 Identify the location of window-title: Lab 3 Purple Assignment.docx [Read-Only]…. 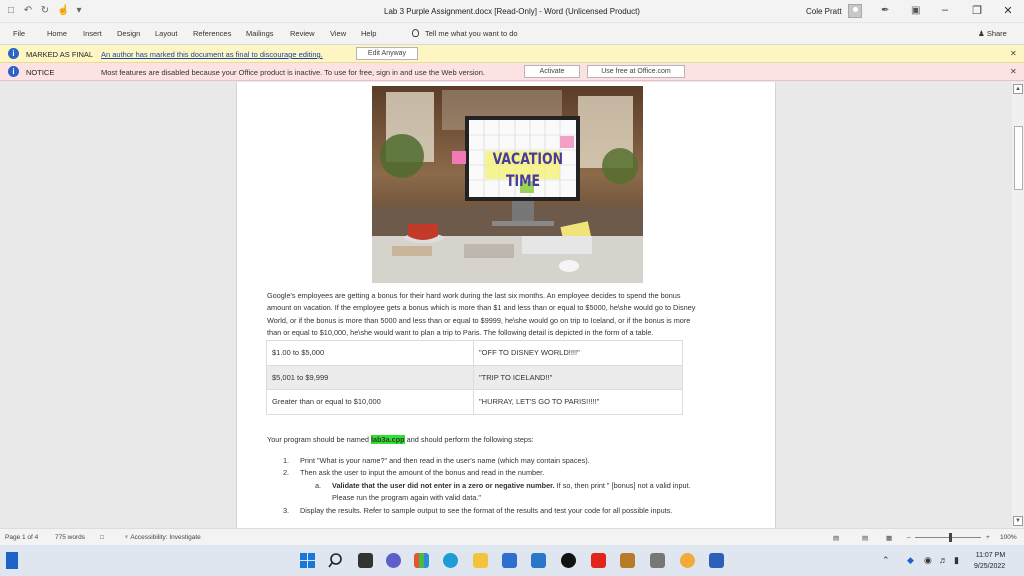
(512, 11).